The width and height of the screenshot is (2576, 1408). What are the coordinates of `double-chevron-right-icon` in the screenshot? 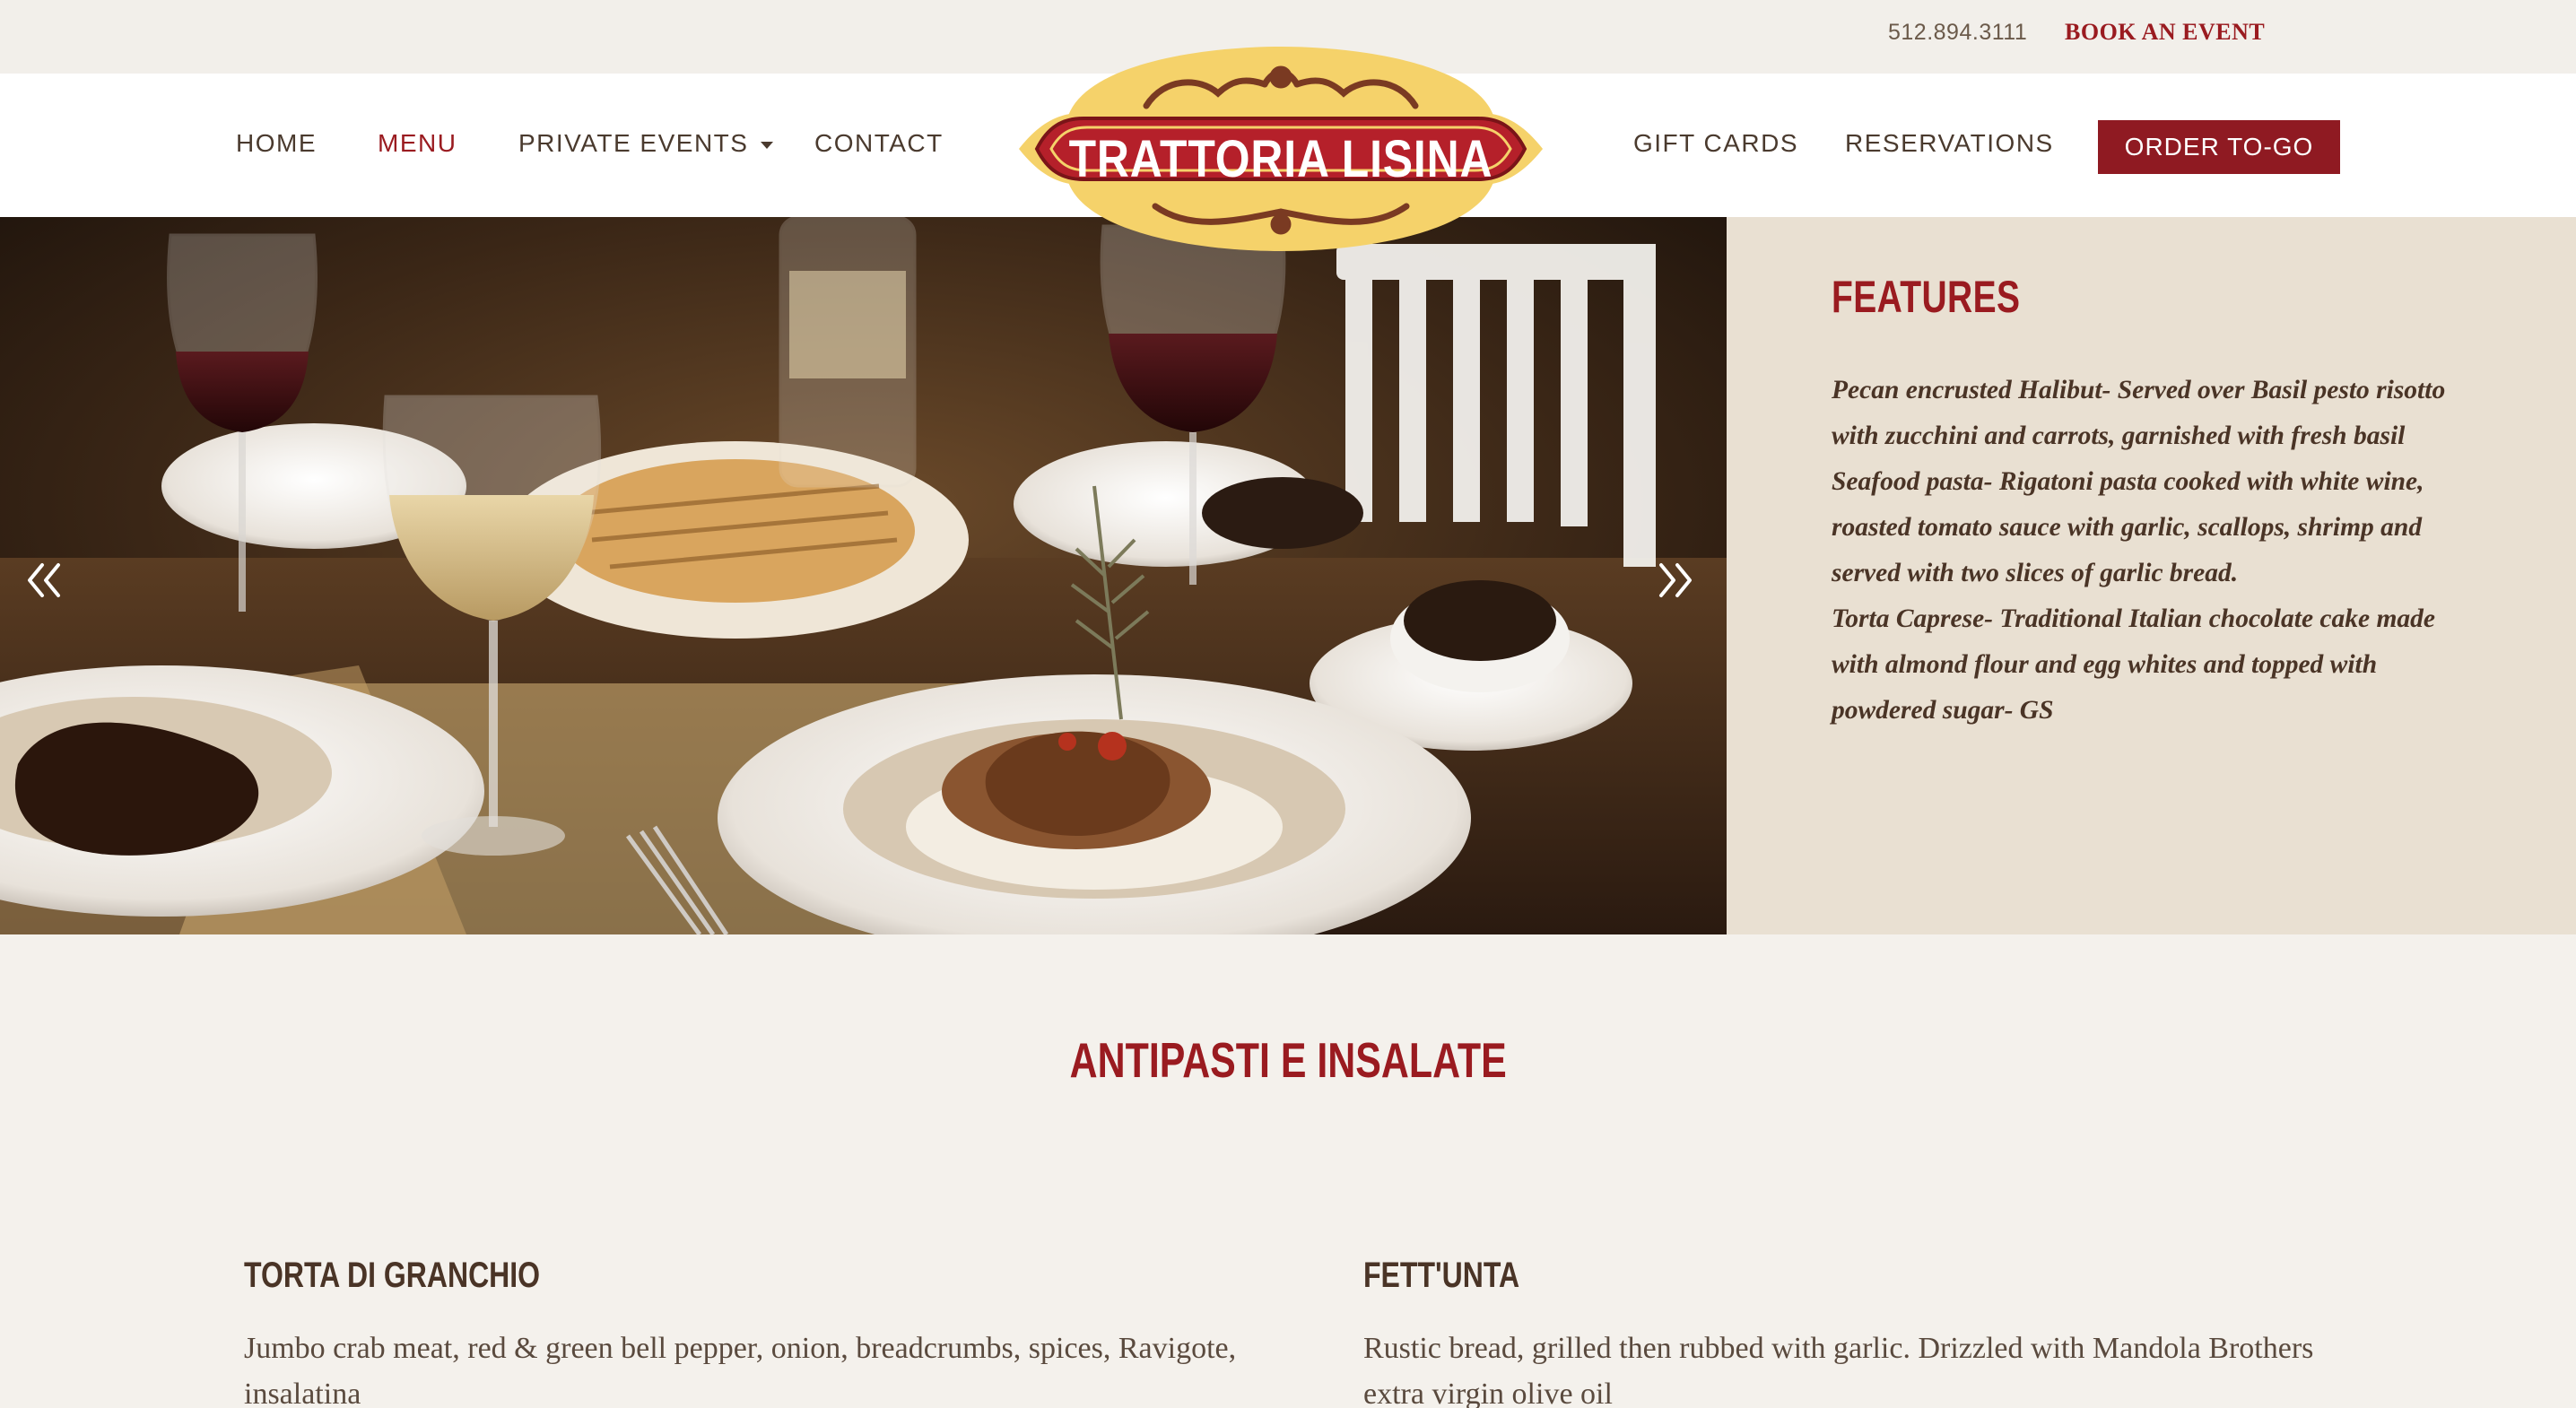 It's located at (1674, 580).